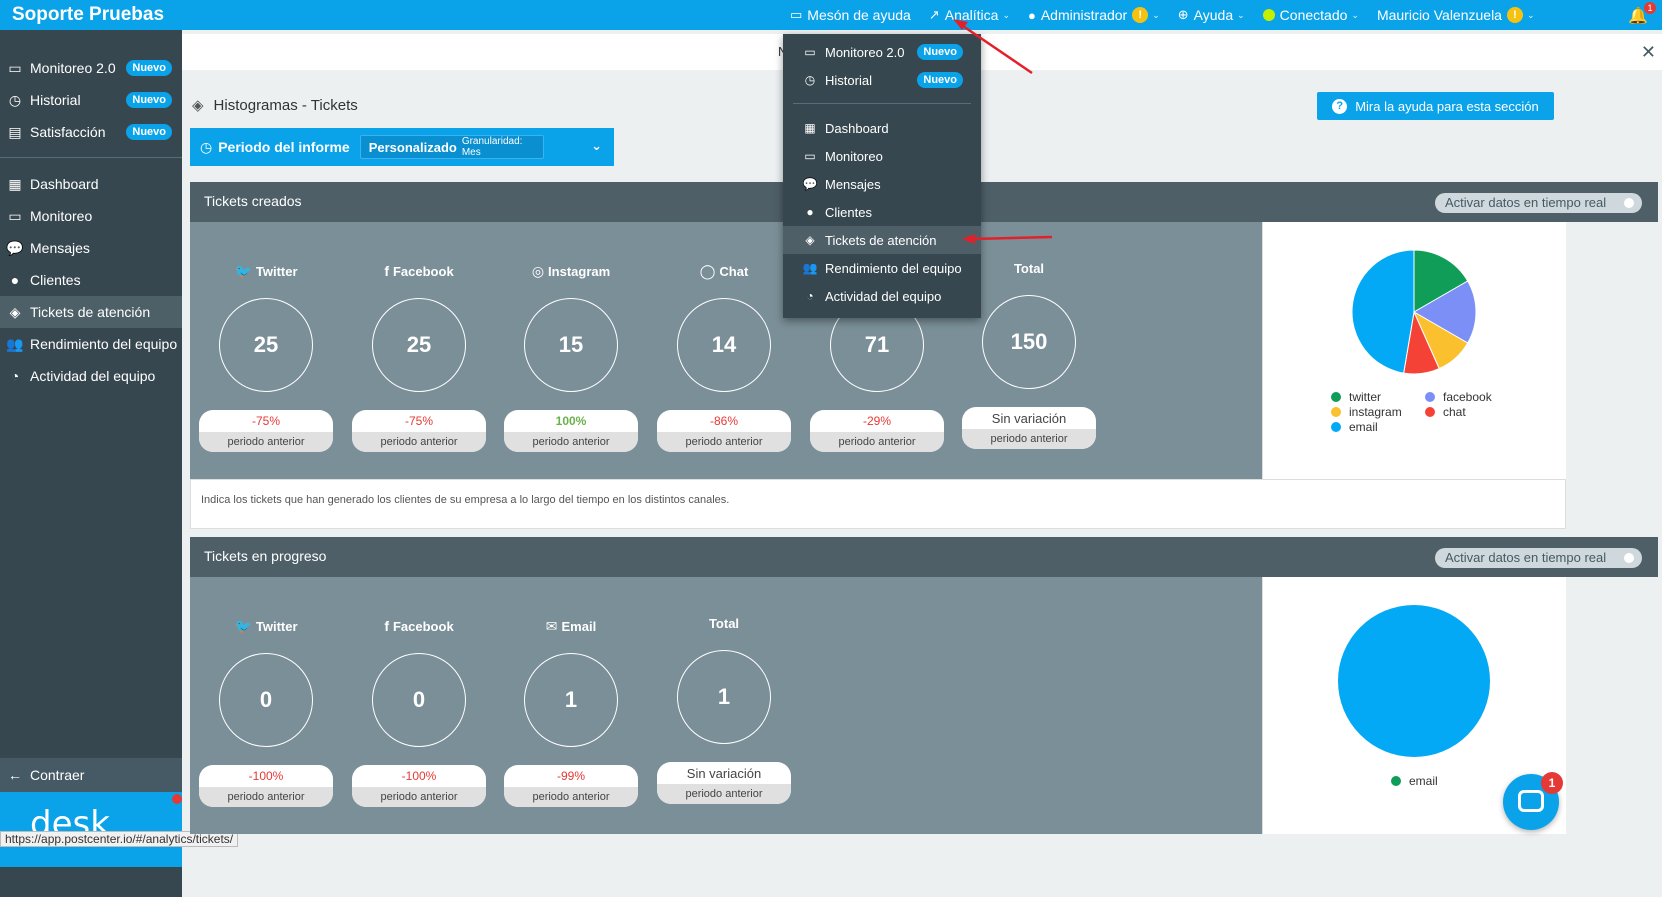 This screenshot has height=897, width=1662. Describe the element at coordinates (1414, 681) in the screenshot. I see `pie-slice-email` at that location.